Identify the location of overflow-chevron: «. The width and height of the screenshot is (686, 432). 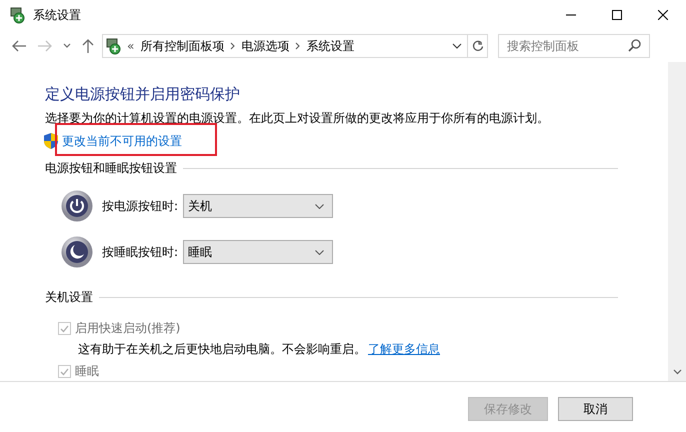
(130, 46).